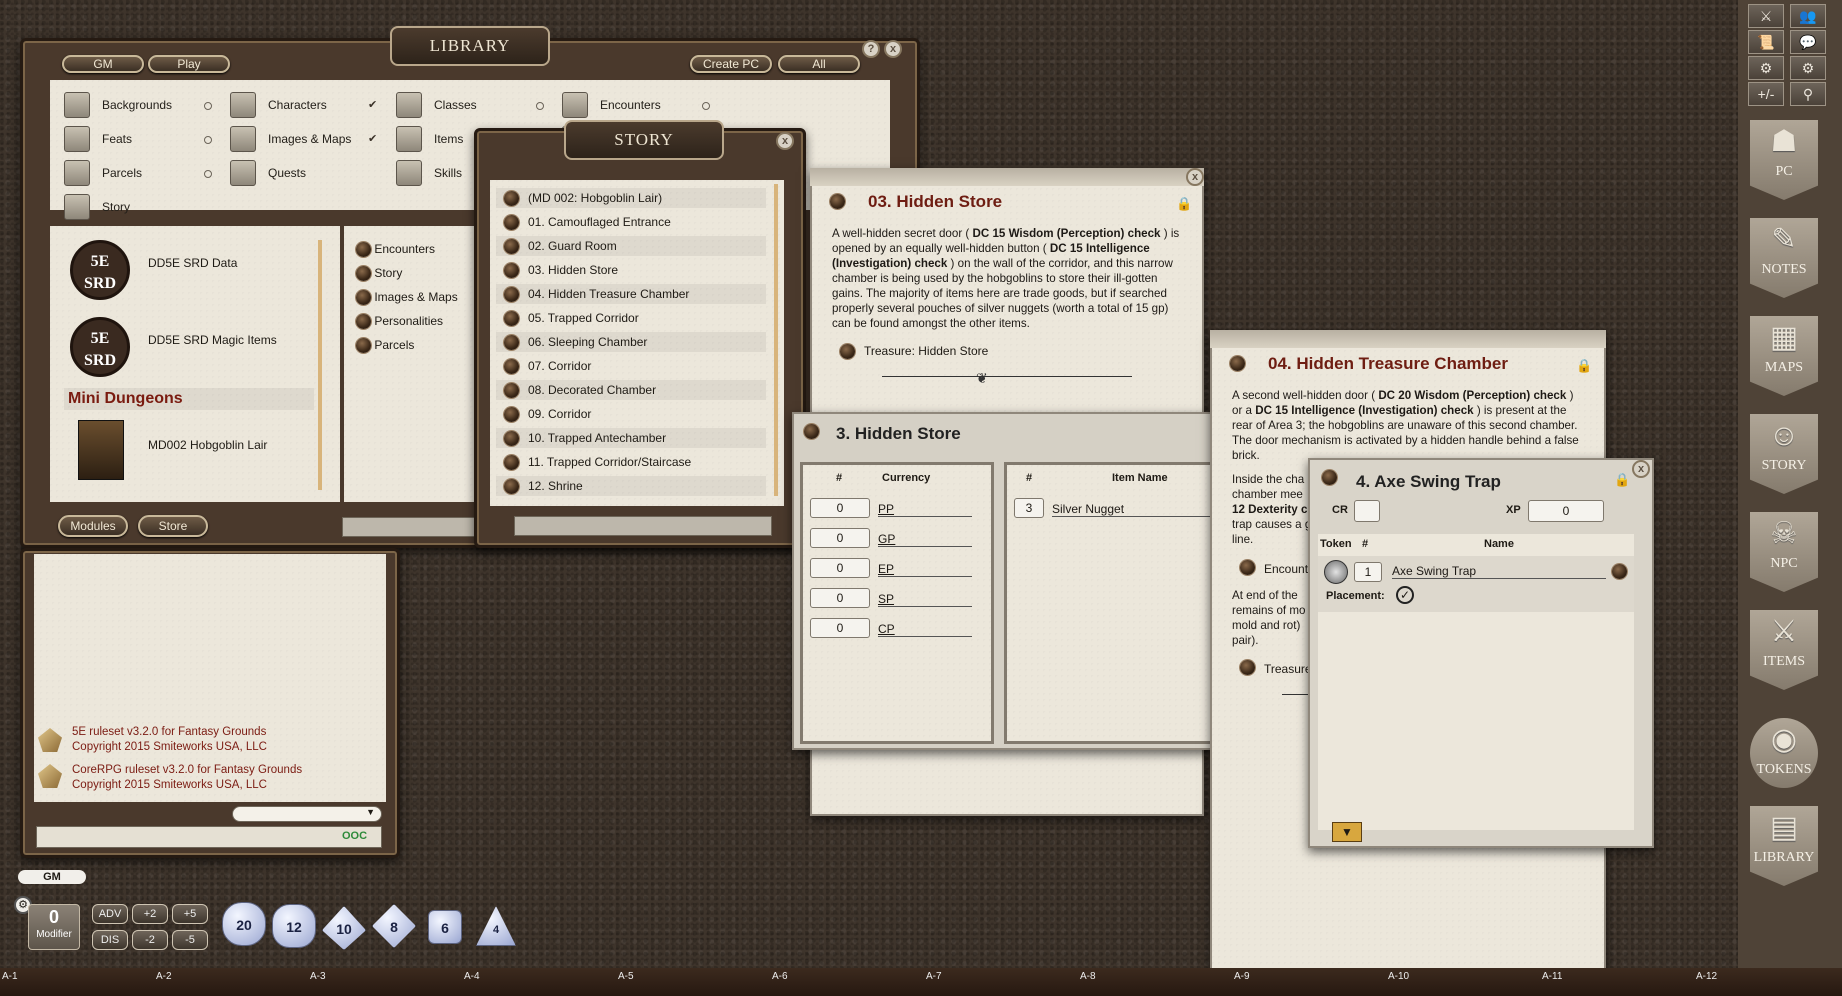 Image resolution: width=1842 pixels, height=996 pixels. I want to click on story-item: 05. Trapped Corridor, so click(631, 318).